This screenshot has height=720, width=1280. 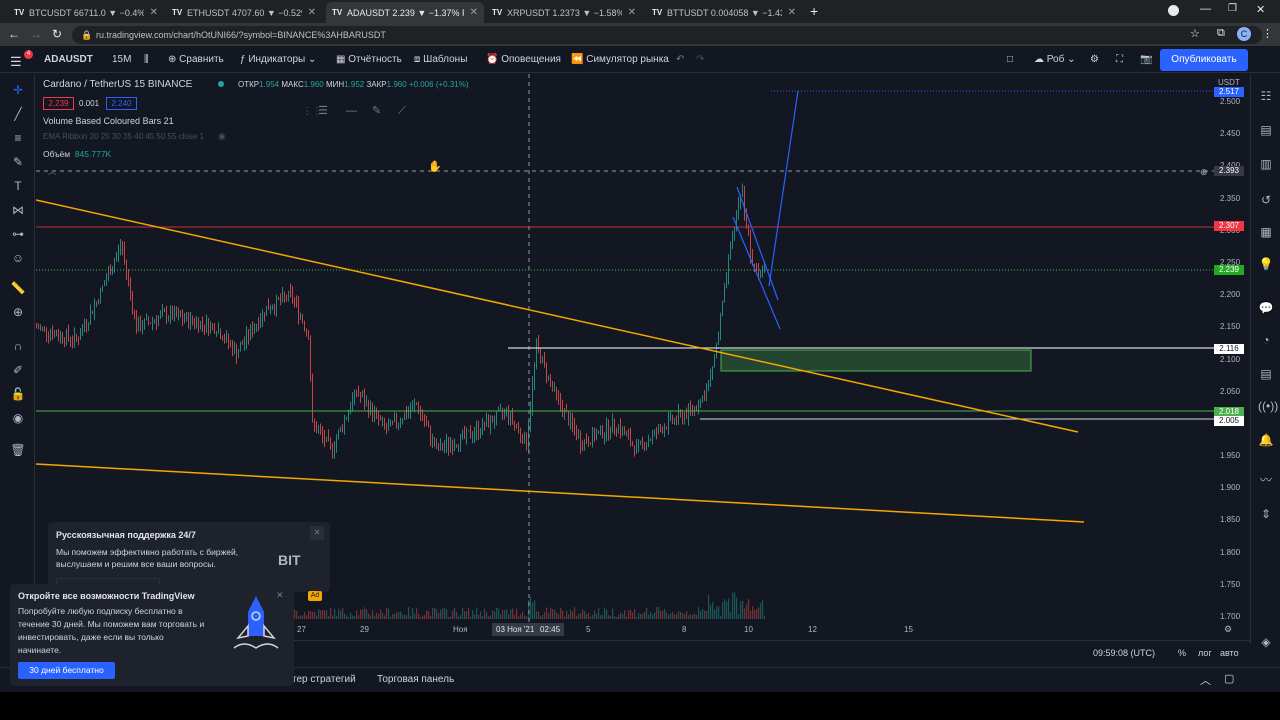 I want to click on browser-tab: TVBTTUSDT 0.004058 ▼ −1.43% Ро✕, so click(x=724, y=12).